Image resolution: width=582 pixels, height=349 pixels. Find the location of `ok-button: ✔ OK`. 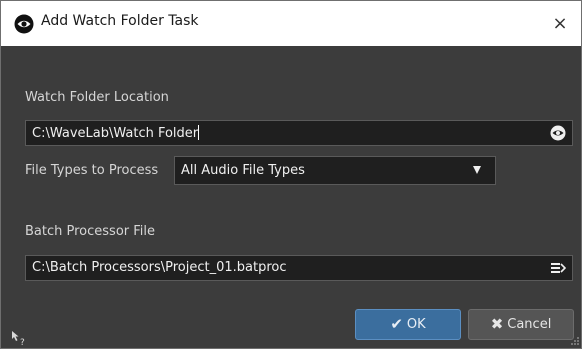

ok-button: ✔ OK is located at coordinates (408, 324).